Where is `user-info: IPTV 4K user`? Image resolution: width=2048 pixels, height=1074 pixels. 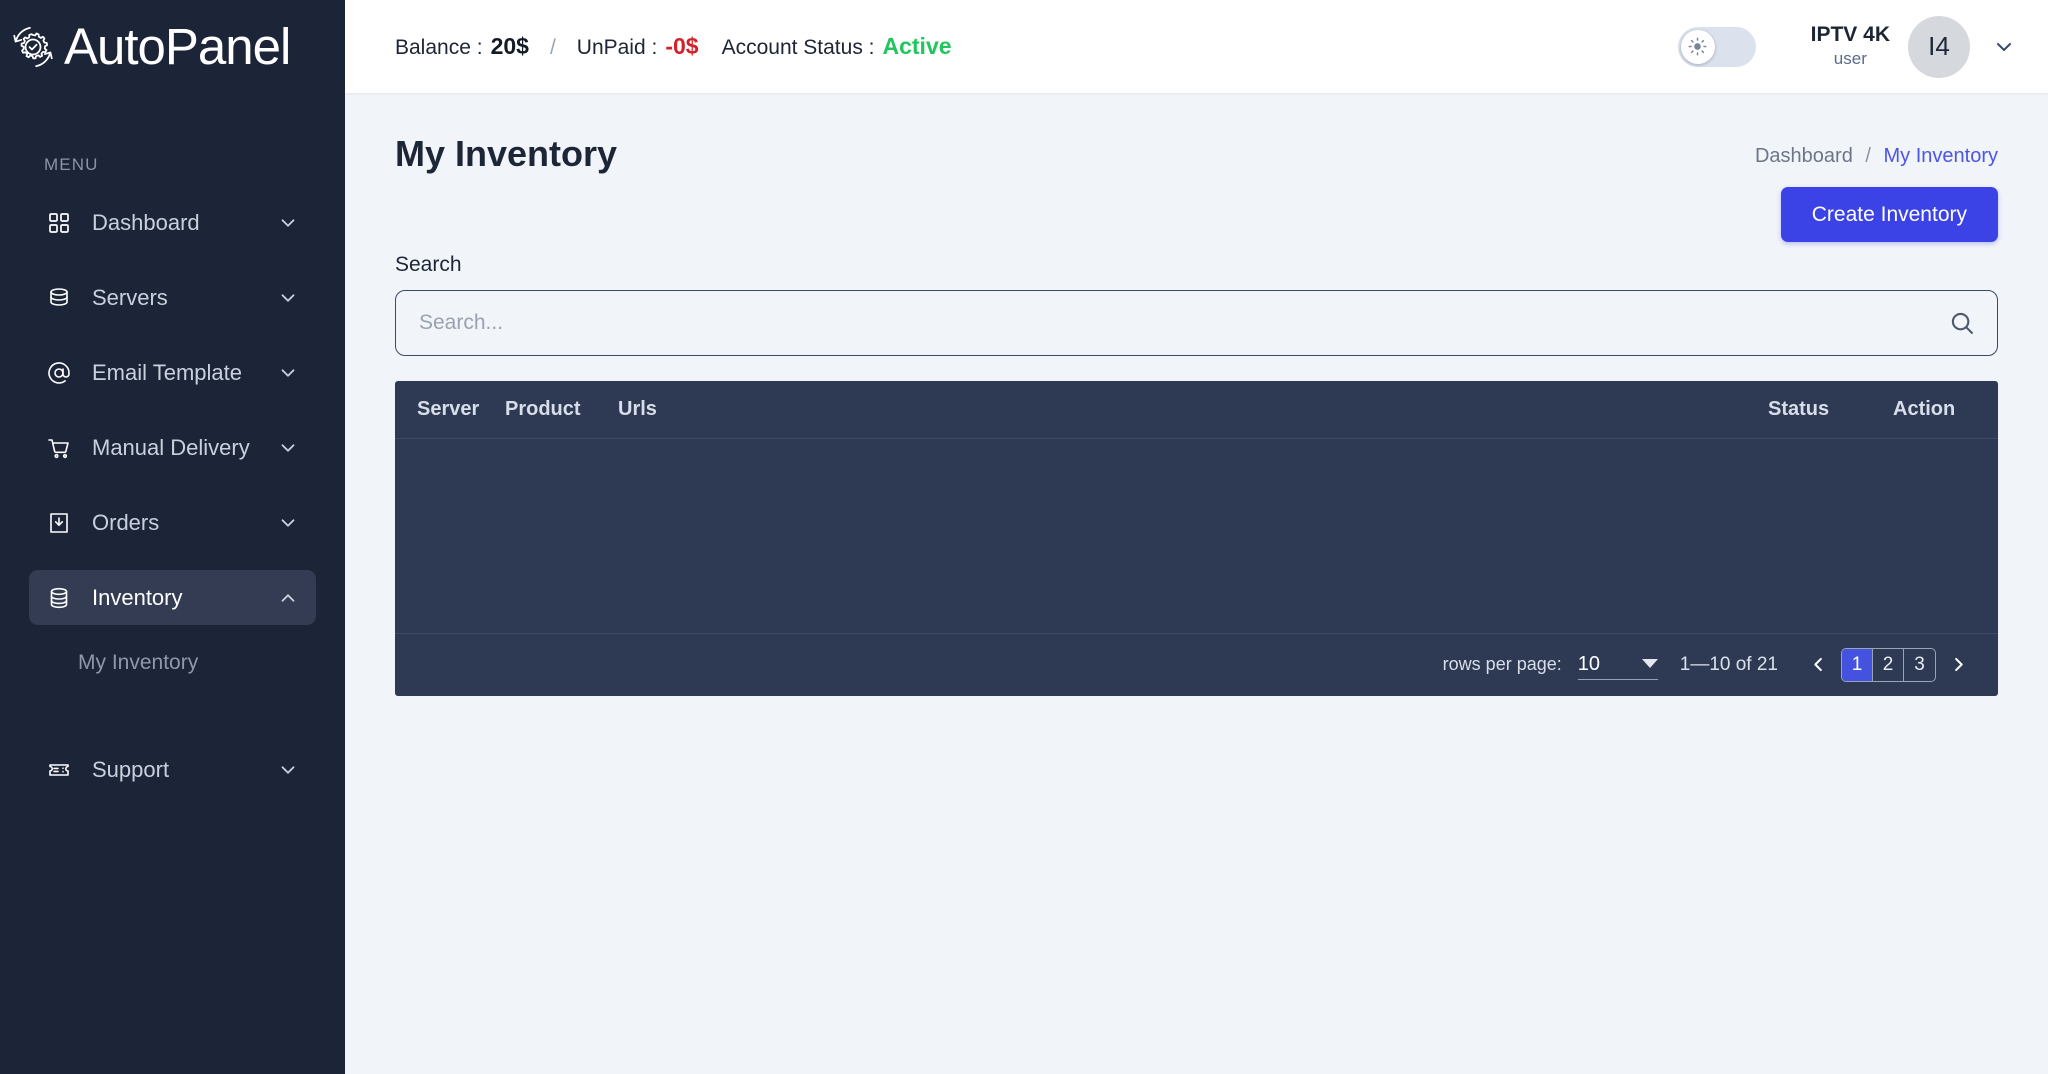
user-info: IPTV 4K user is located at coordinates (1850, 46).